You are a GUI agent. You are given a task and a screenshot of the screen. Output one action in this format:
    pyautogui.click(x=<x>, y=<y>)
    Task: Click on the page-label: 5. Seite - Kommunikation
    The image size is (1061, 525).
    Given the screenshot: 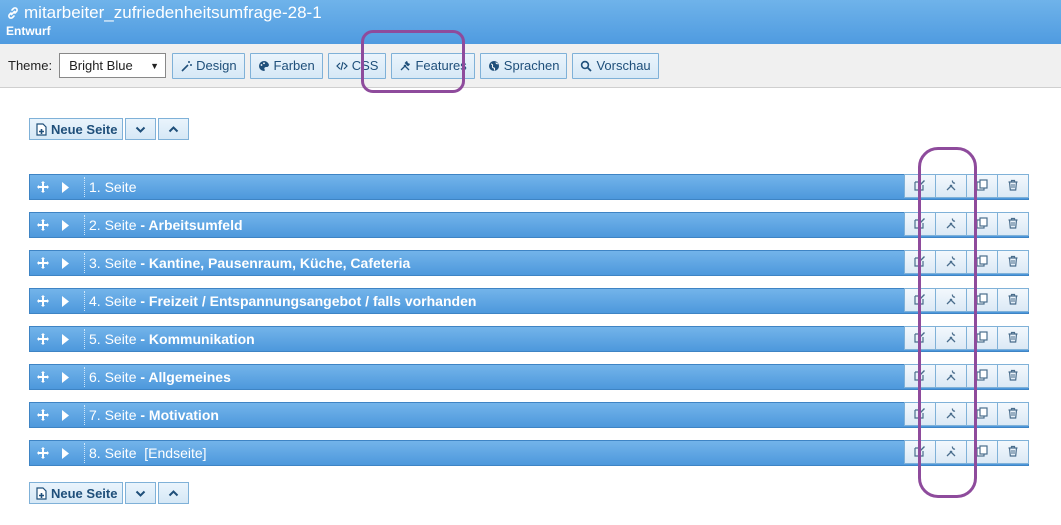 What is the action you would take?
    pyautogui.click(x=497, y=339)
    